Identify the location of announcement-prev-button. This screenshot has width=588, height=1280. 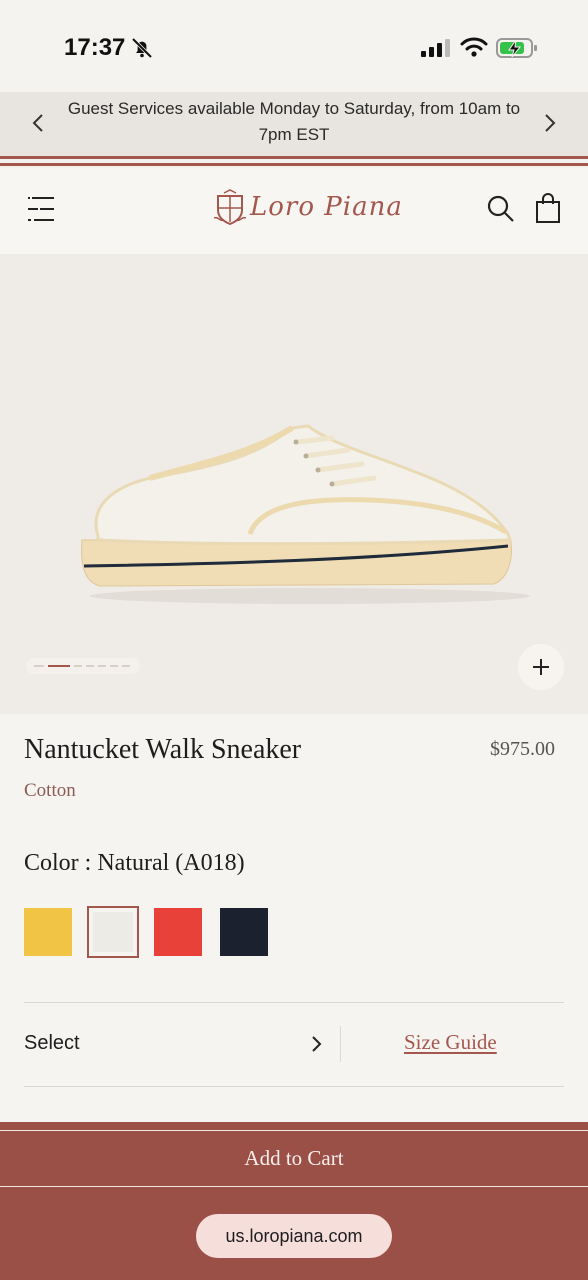
(38, 123).